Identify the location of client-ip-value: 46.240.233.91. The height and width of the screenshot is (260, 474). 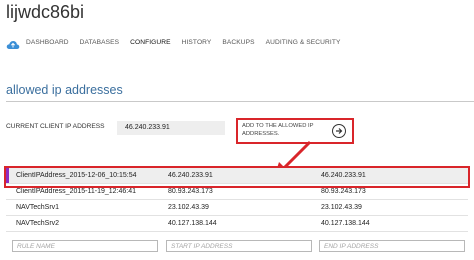
(171, 128).